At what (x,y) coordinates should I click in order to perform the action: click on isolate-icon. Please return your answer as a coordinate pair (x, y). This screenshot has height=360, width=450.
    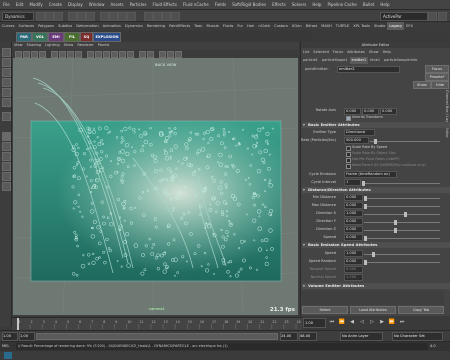
    Looking at the image, I should click on (150, 54).